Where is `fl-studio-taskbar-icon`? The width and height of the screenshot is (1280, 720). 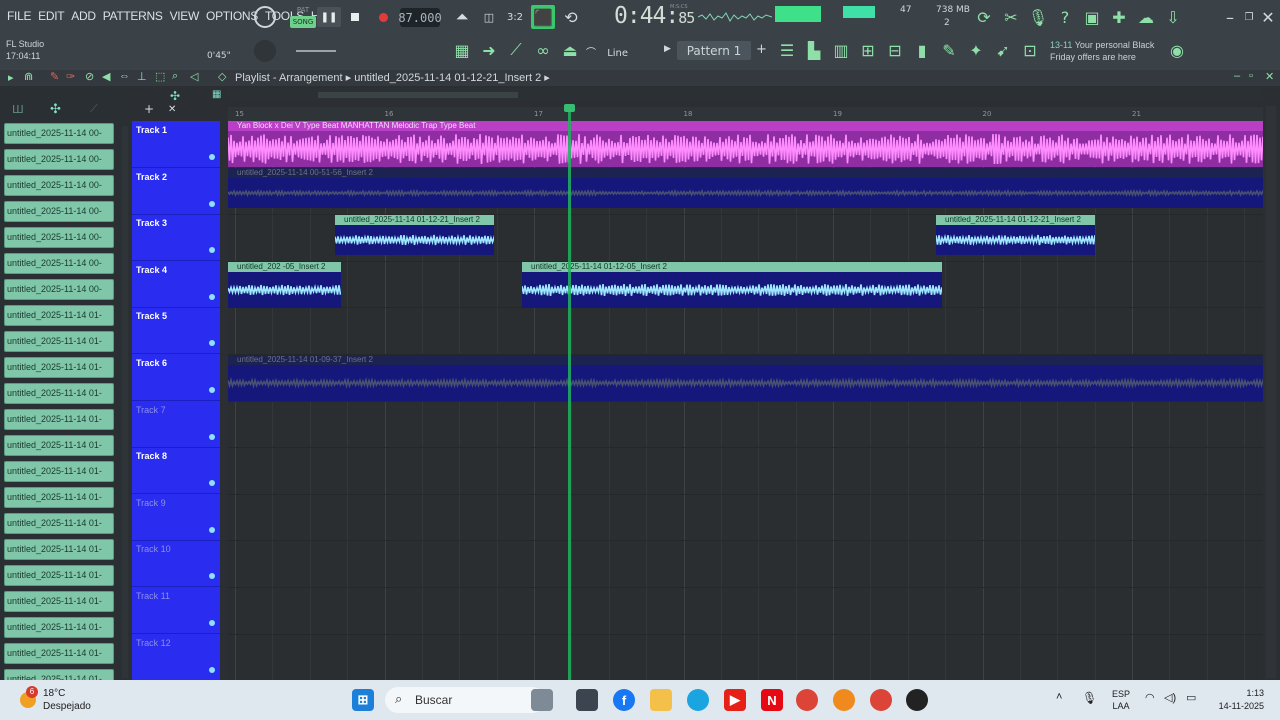 fl-studio-taskbar-icon is located at coordinates (844, 700).